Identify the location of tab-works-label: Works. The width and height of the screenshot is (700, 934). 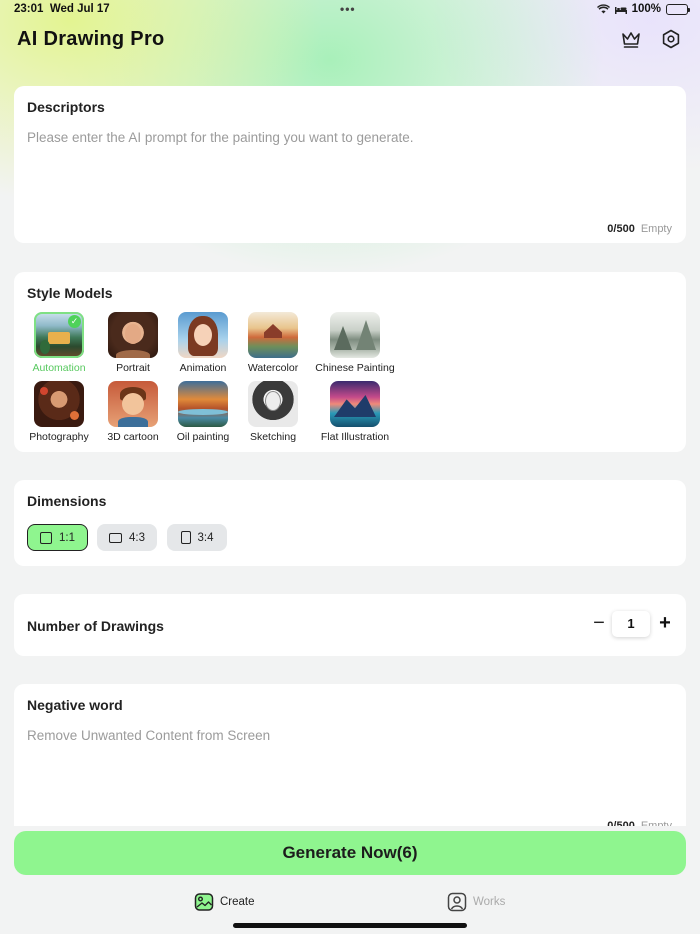
(489, 902).